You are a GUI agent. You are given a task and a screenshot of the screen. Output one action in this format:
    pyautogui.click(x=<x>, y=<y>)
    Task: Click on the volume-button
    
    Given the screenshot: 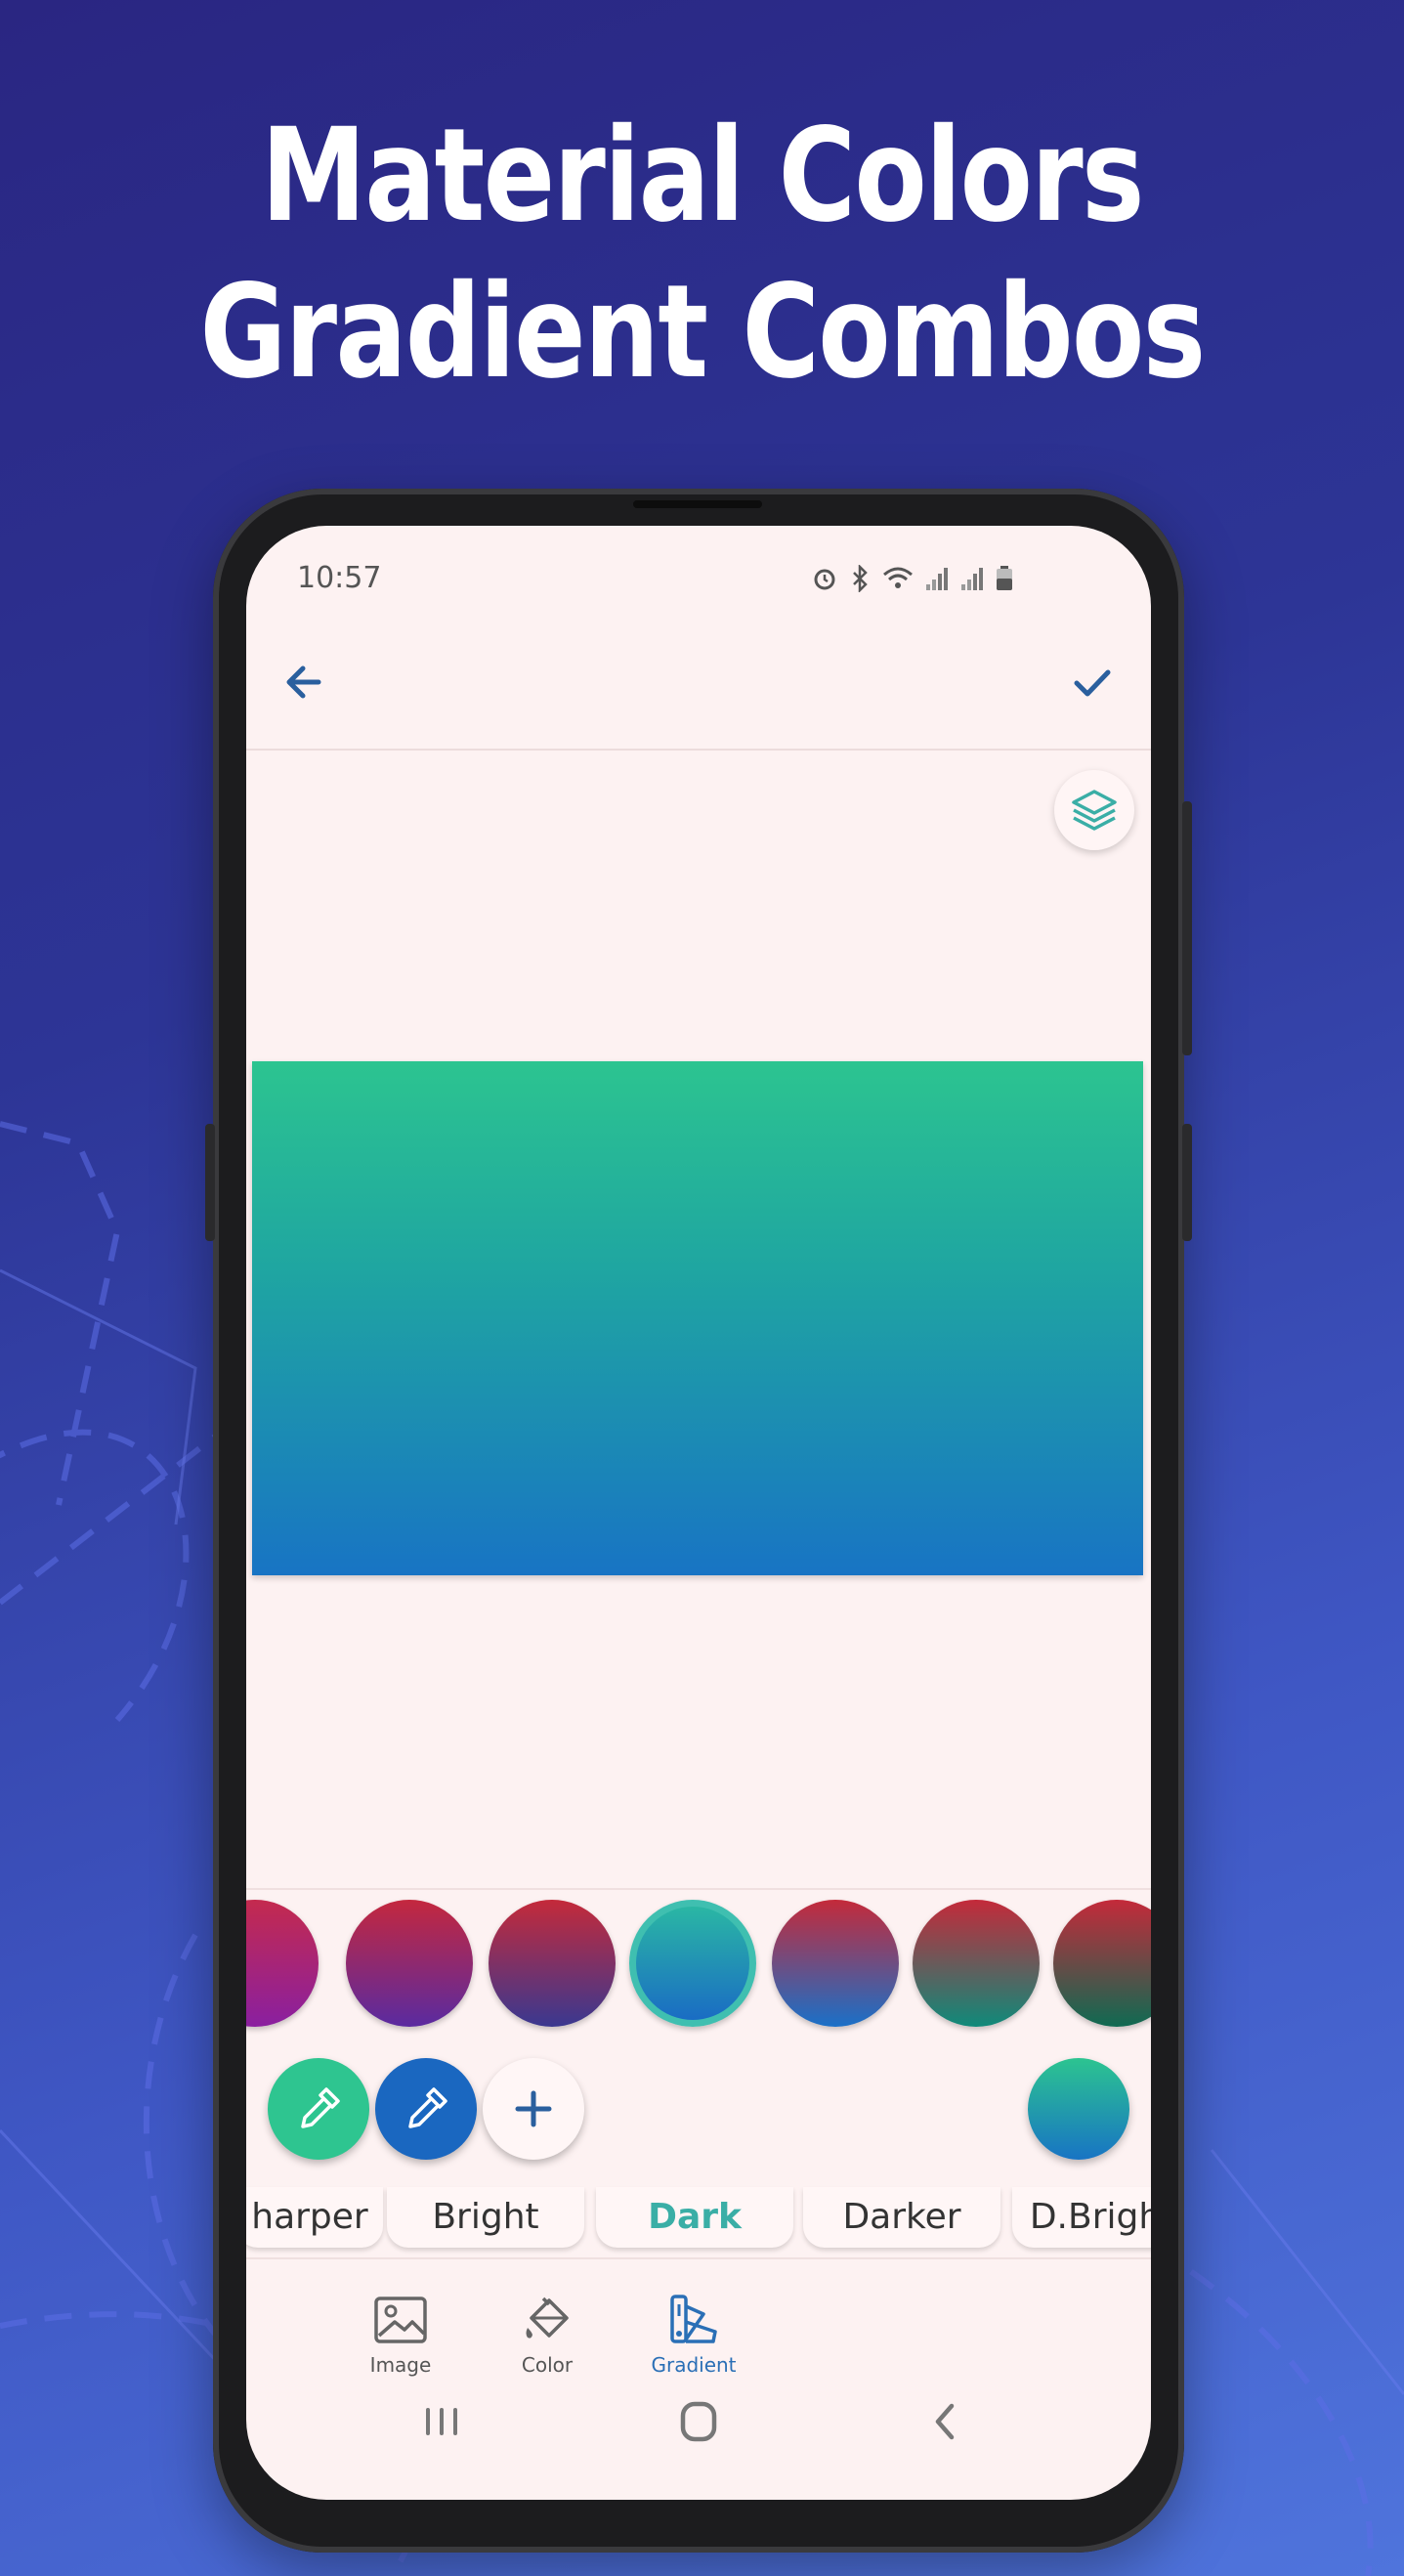 What is the action you would take?
    pyautogui.click(x=1187, y=1182)
    